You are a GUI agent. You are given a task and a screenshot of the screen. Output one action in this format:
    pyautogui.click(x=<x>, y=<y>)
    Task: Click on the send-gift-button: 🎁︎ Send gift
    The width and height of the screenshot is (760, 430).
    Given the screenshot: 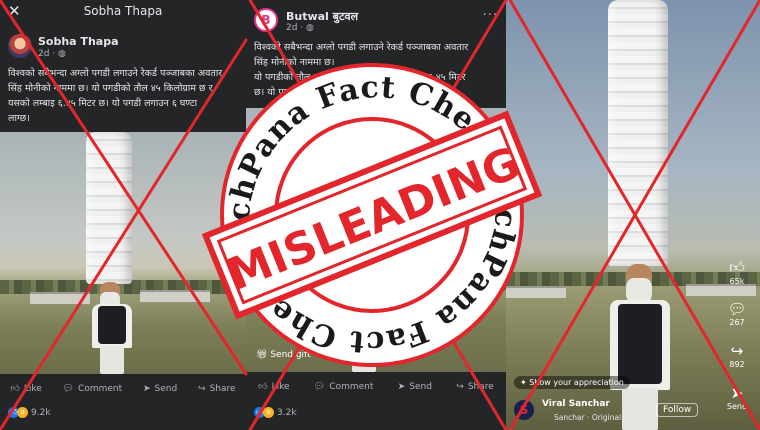 What is the action you would take?
    pyautogui.click(x=283, y=355)
    